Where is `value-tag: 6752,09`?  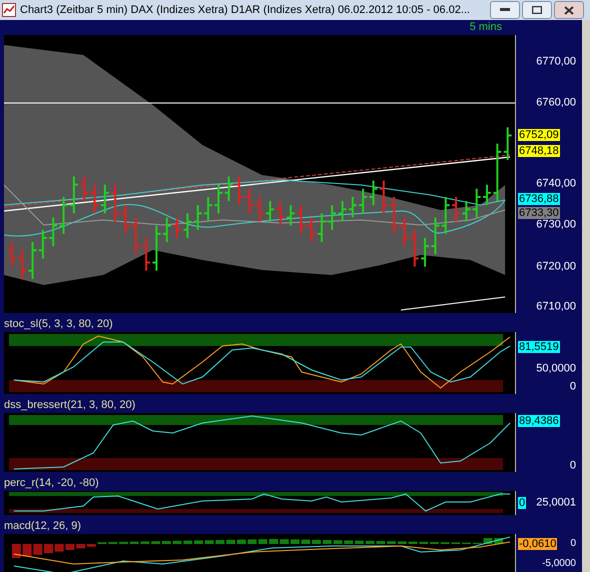
value-tag: 6752,09 is located at coordinates (539, 135).